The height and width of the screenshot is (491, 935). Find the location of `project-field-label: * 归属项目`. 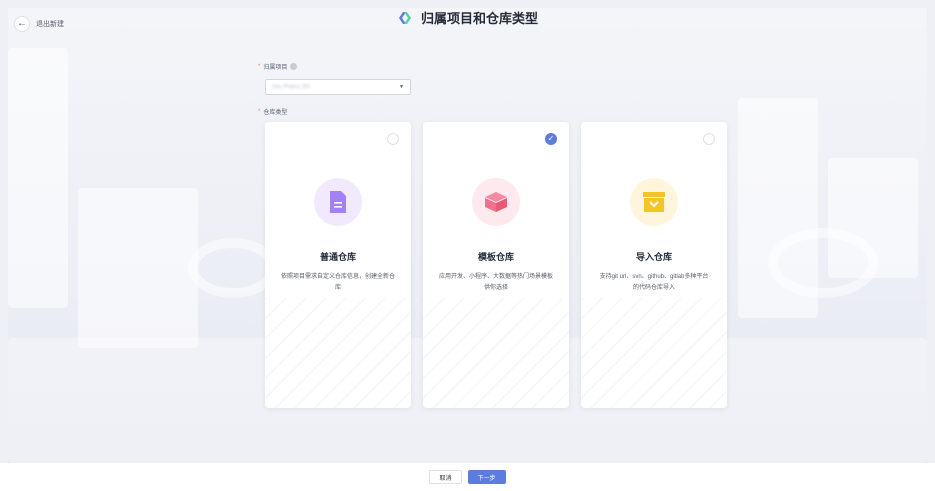

project-field-label: * 归属项目 is located at coordinates (278, 66).